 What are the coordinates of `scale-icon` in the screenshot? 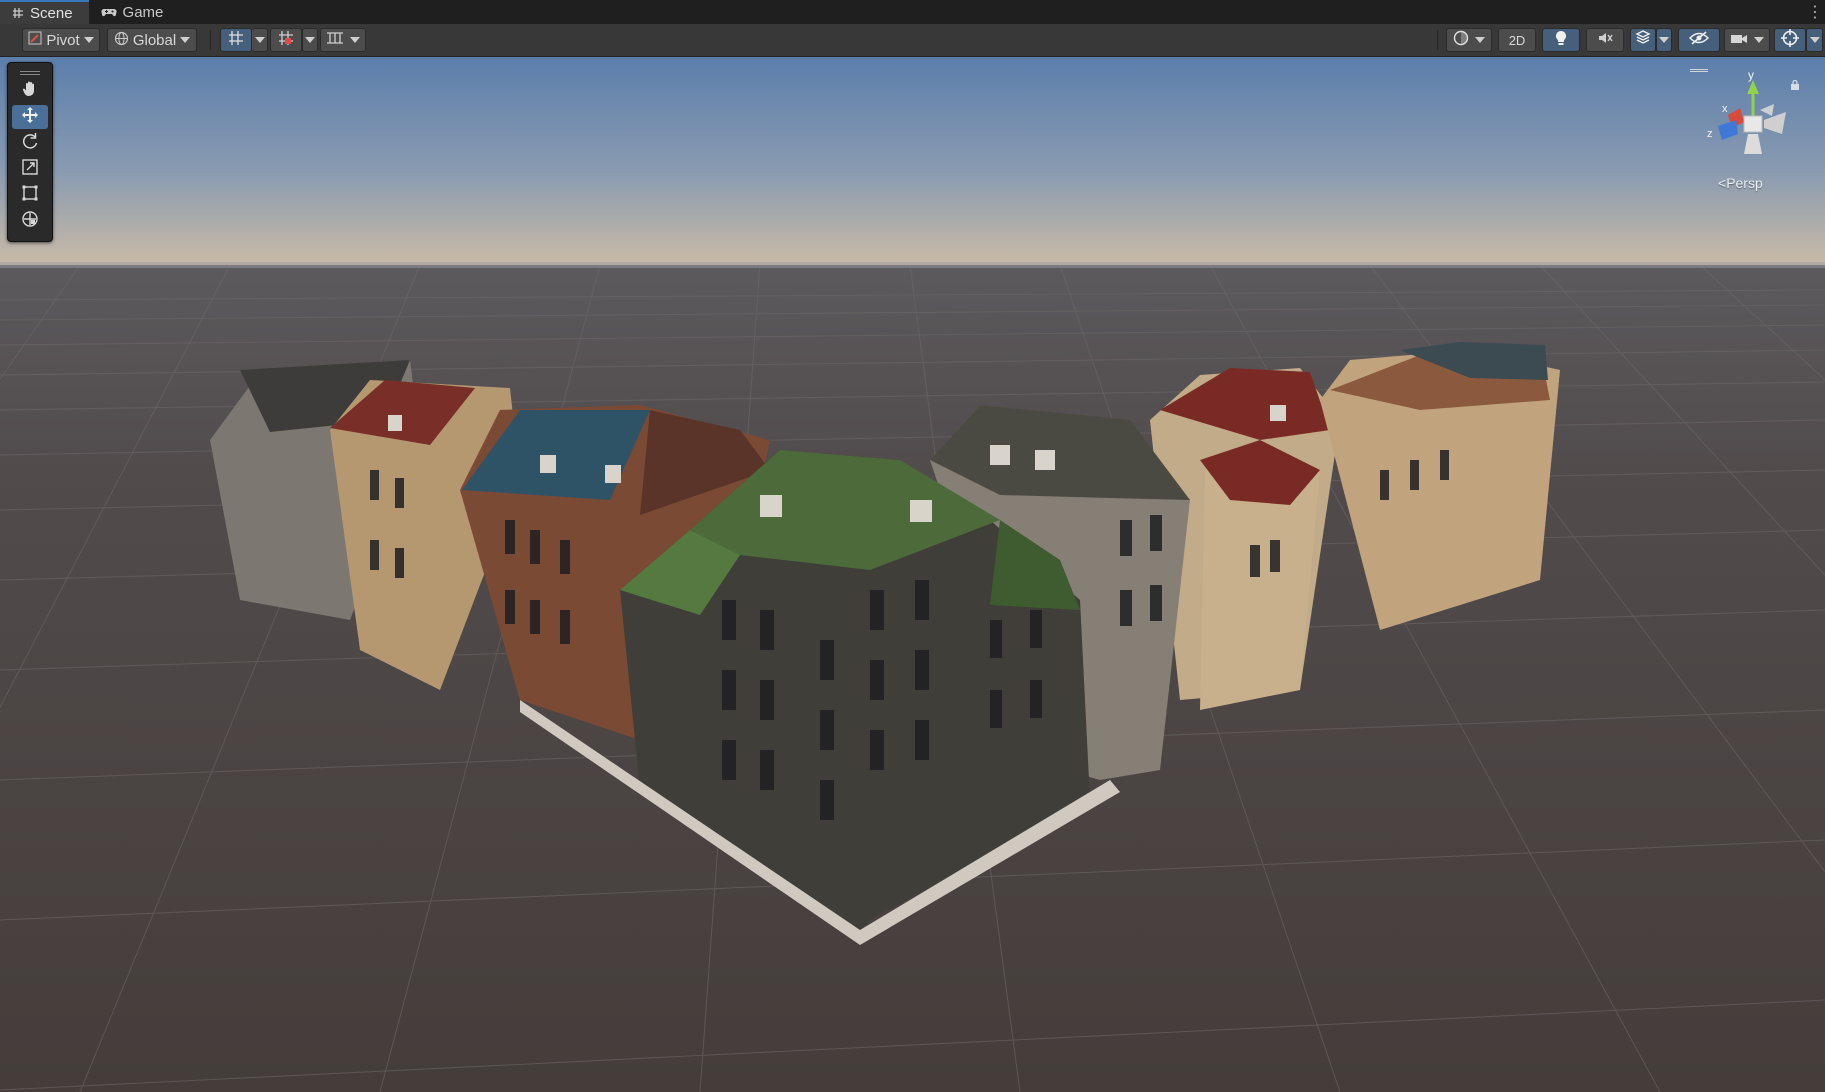 It's located at (30, 169).